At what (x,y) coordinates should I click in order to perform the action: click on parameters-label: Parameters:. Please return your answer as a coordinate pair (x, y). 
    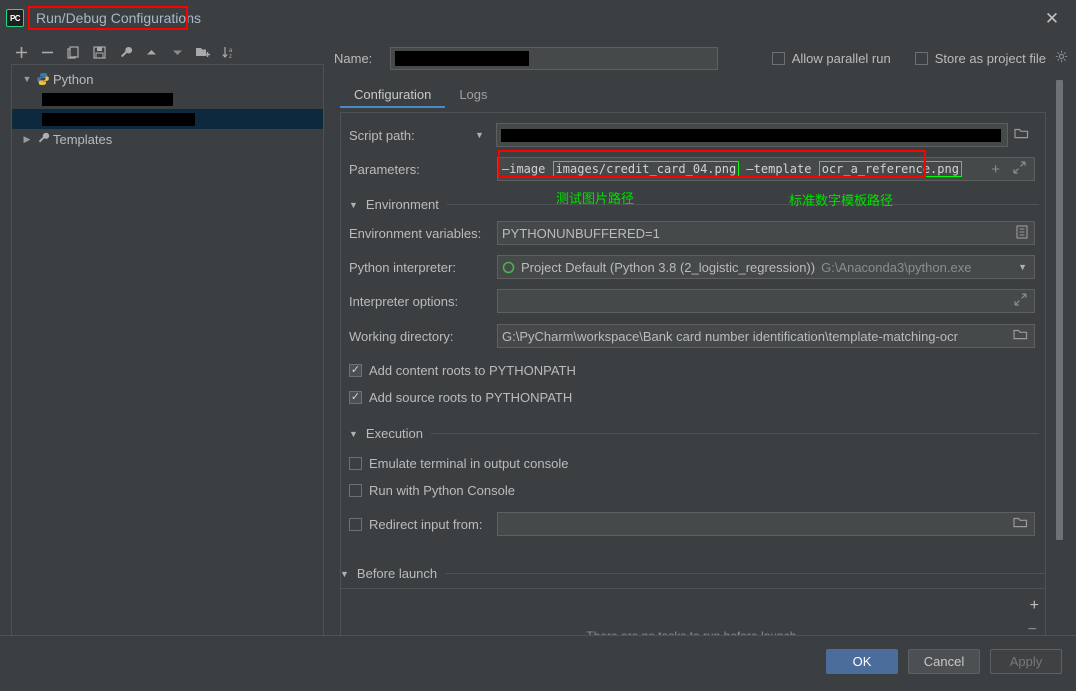
    Looking at the image, I should click on (384, 169).